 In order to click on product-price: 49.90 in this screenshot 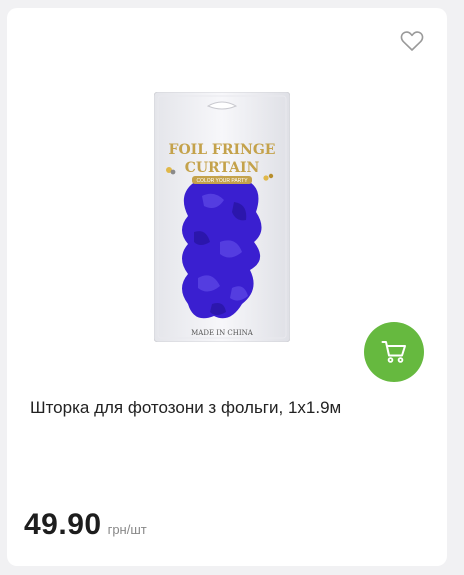, I will do `click(63, 524)`.